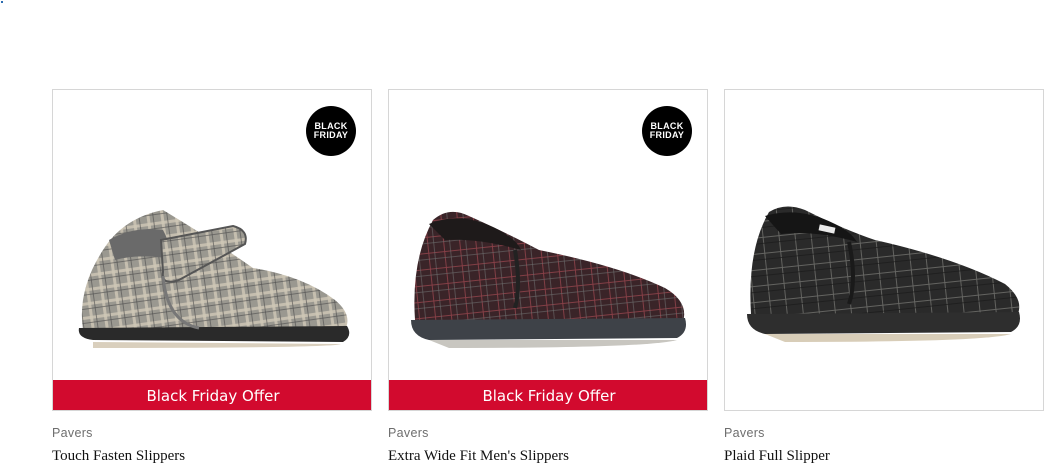  Describe the element at coordinates (478, 456) in the screenshot. I see `product-title-link: Extra Wide Fit Men's Slippers` at that location.